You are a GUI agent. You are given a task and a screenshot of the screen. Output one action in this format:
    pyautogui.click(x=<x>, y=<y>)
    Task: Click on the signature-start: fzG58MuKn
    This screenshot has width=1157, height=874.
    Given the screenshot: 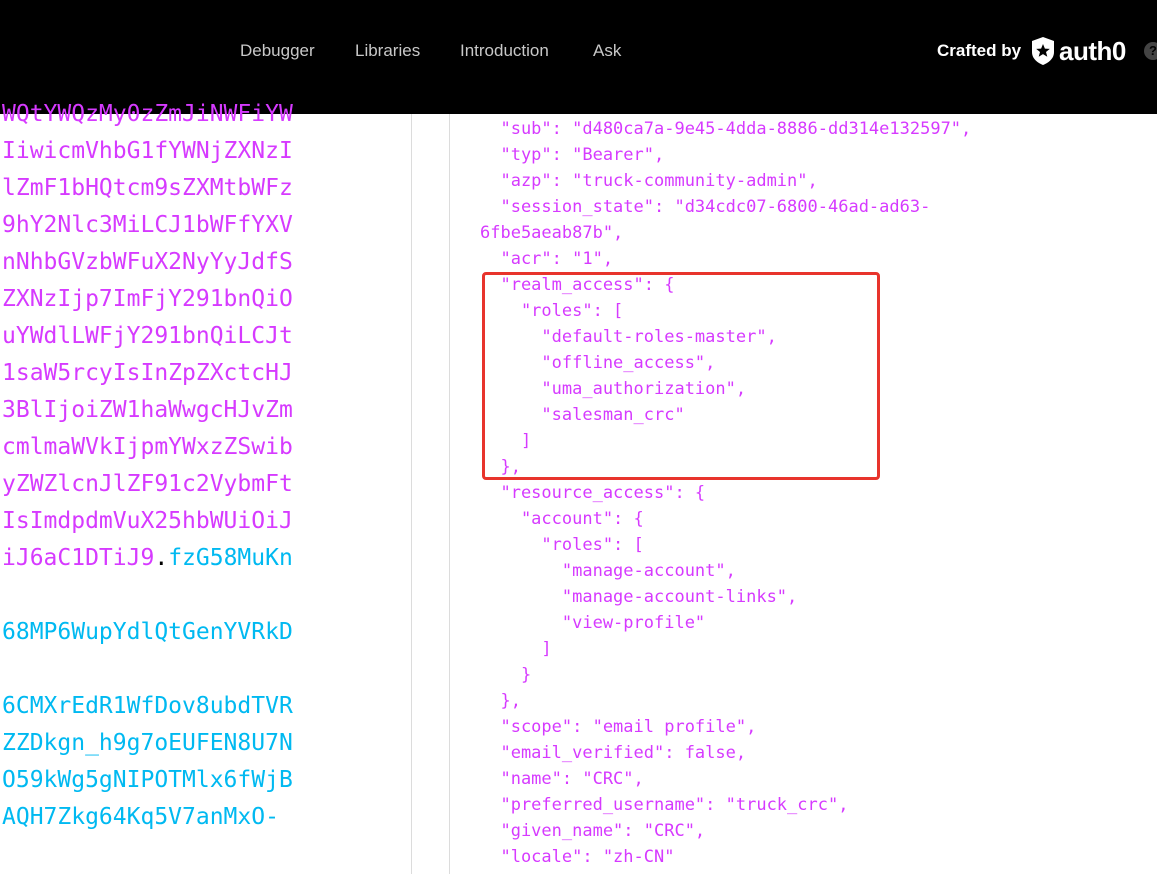 What is the action you would take?
    pyautogui.click(x=230, y=558)
    